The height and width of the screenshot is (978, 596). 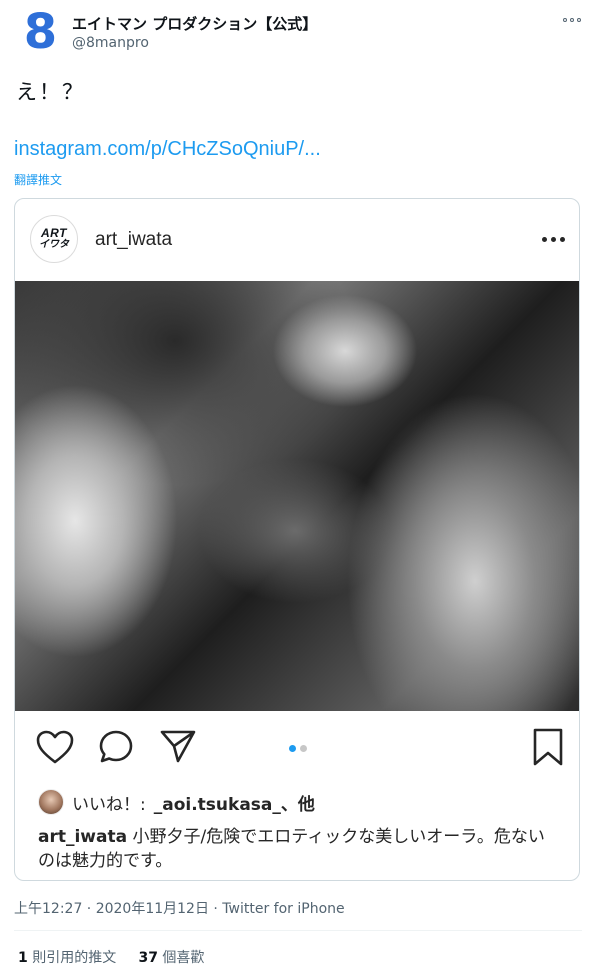 I want to click on likes-prefix: いいね！:, so click(x=109, y=804).